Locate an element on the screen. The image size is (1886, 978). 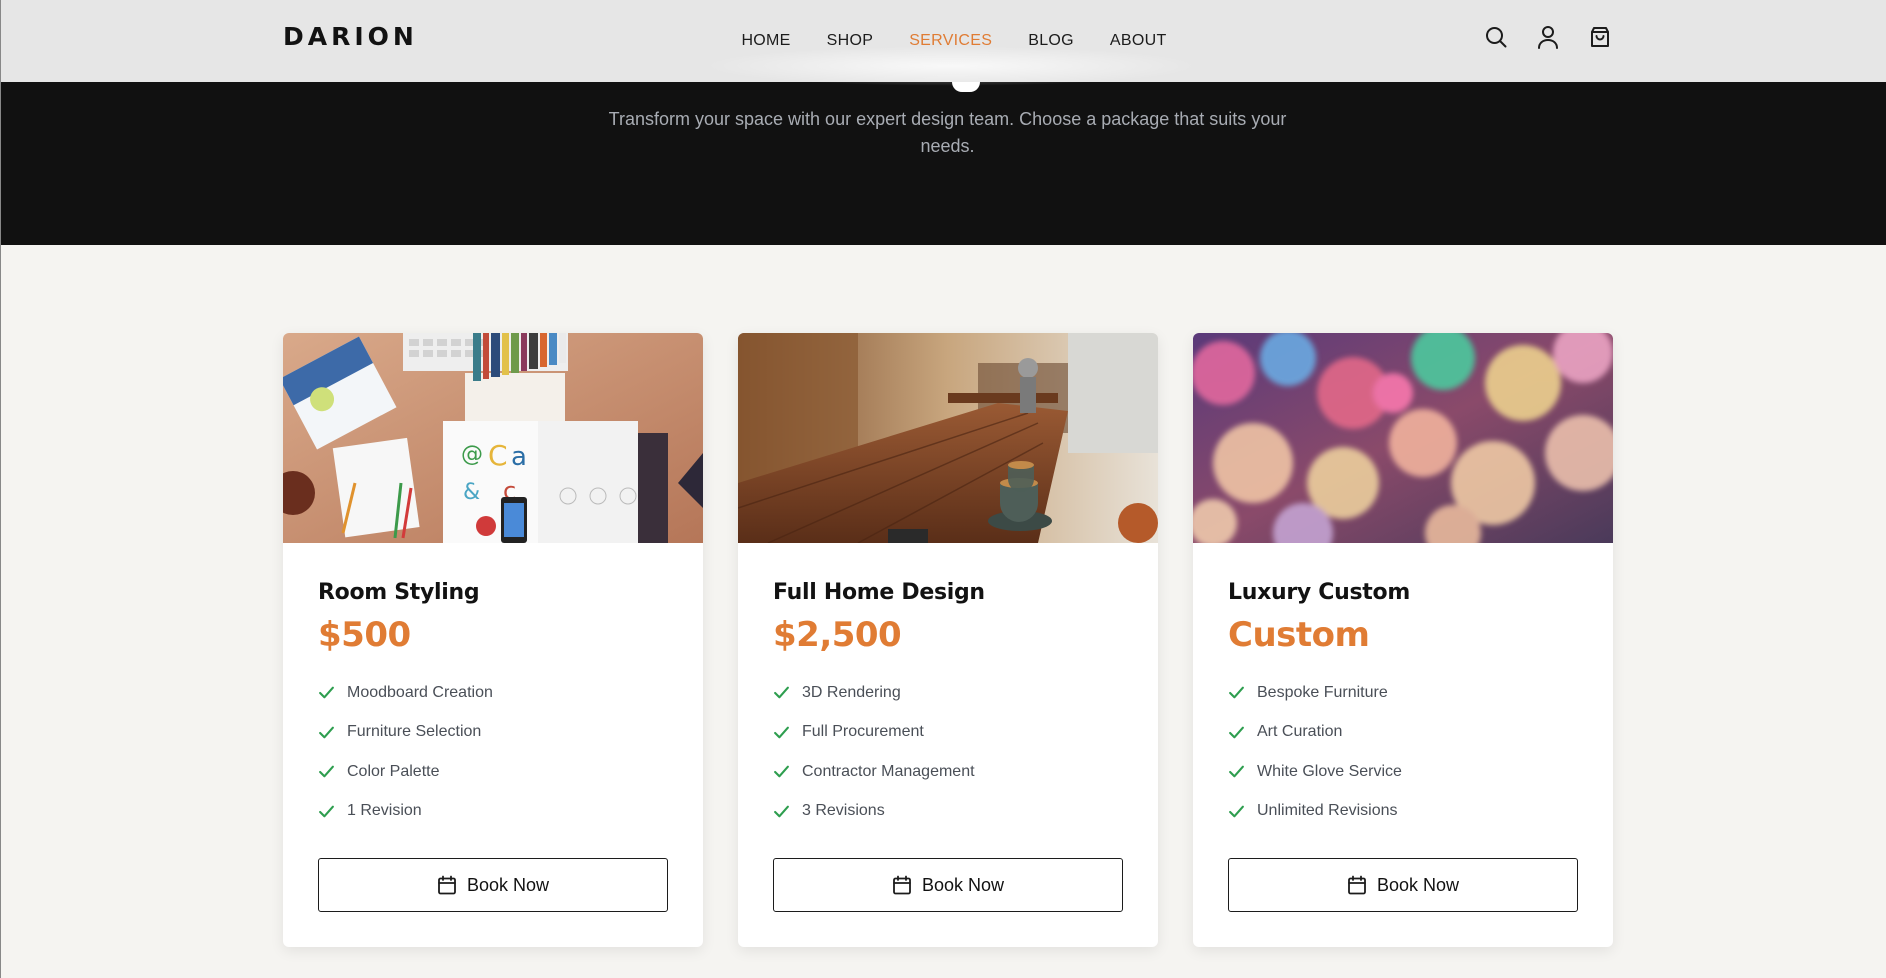
desk-with-magazines-photo: @ C a & c is located at coordinates (493, 438).